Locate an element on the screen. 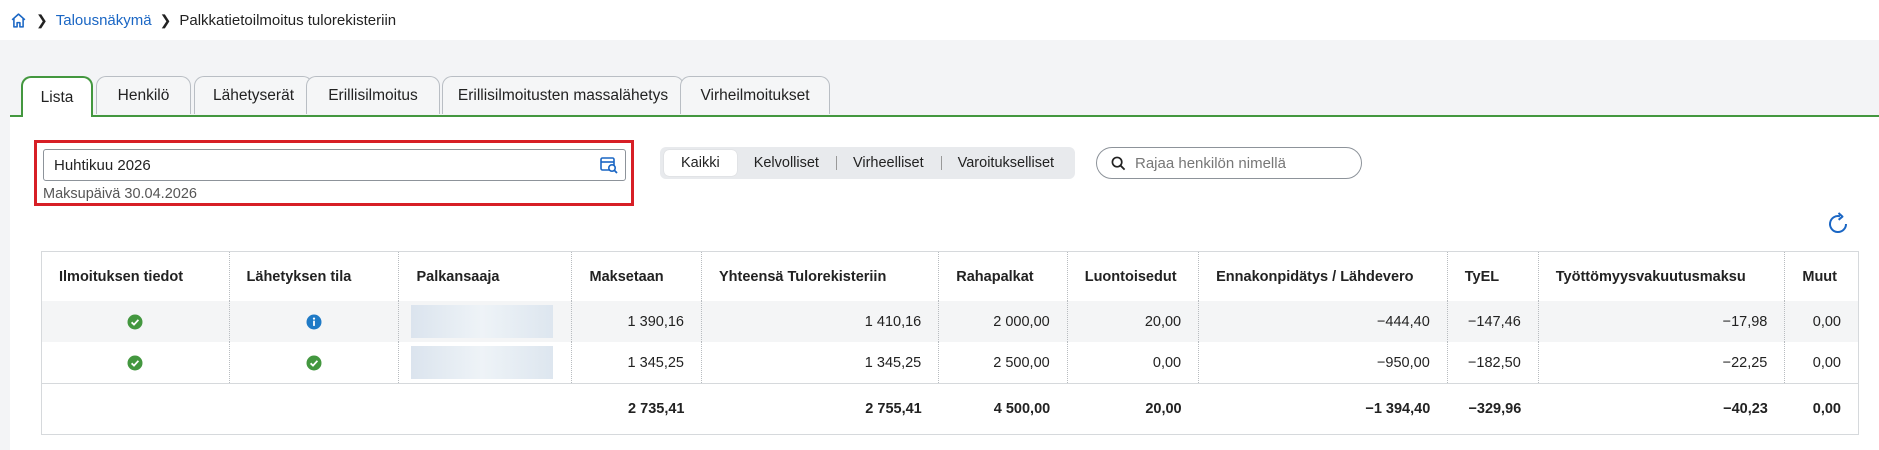 Image resolution: width=1879 pixels, height=450 pixels. breadcrumb-current: Palkkatietoilmoitus tulorekisteriin is located at coordinates (288, 20).